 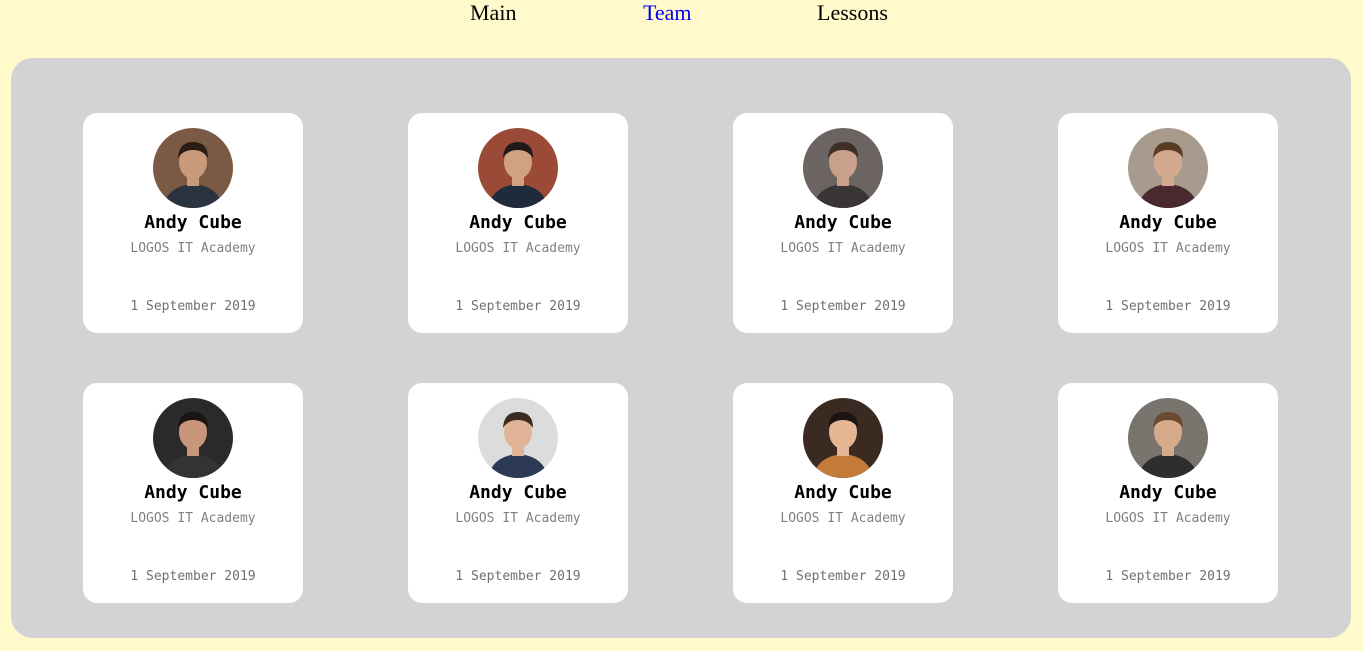 What do you see at coordinates (667, 13) in the screenshot?
I see `nav-link-team: Team` at bounding box center [667, 13].